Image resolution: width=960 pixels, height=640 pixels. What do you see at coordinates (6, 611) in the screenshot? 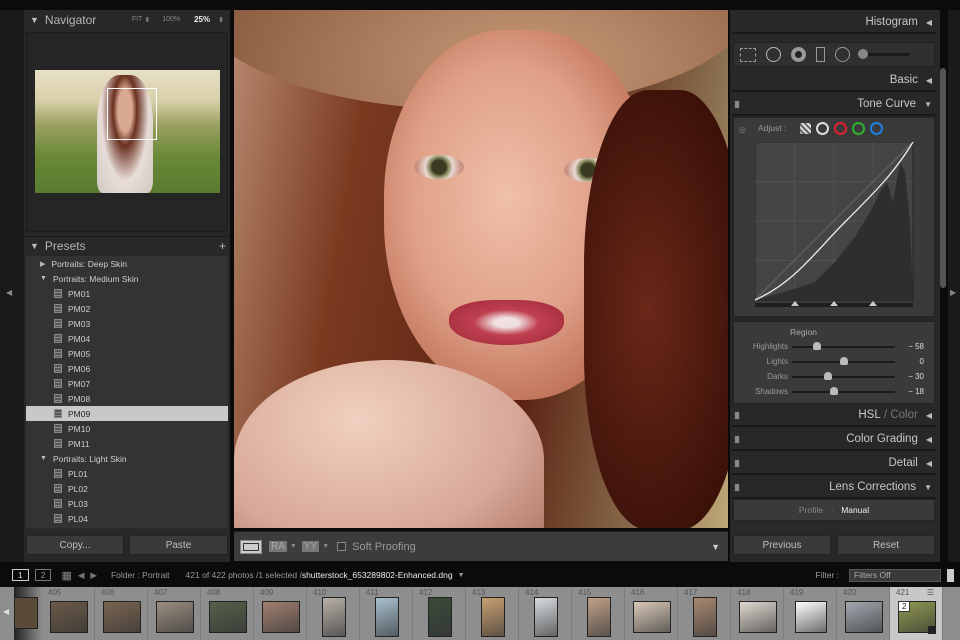
I see `filmstrip-left-arrow-icon: ◀` at bounding box center [6, 611].